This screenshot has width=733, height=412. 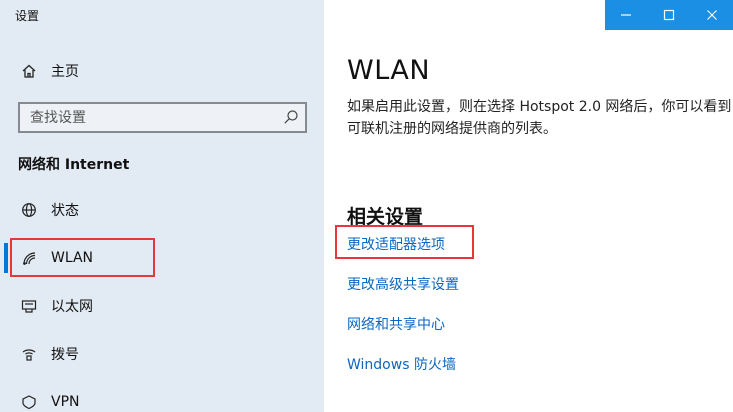 What do you see at coordinates (82, 257) in the screenshot?
I see `wlan-highlight-box` at bounding box center [82, 257].